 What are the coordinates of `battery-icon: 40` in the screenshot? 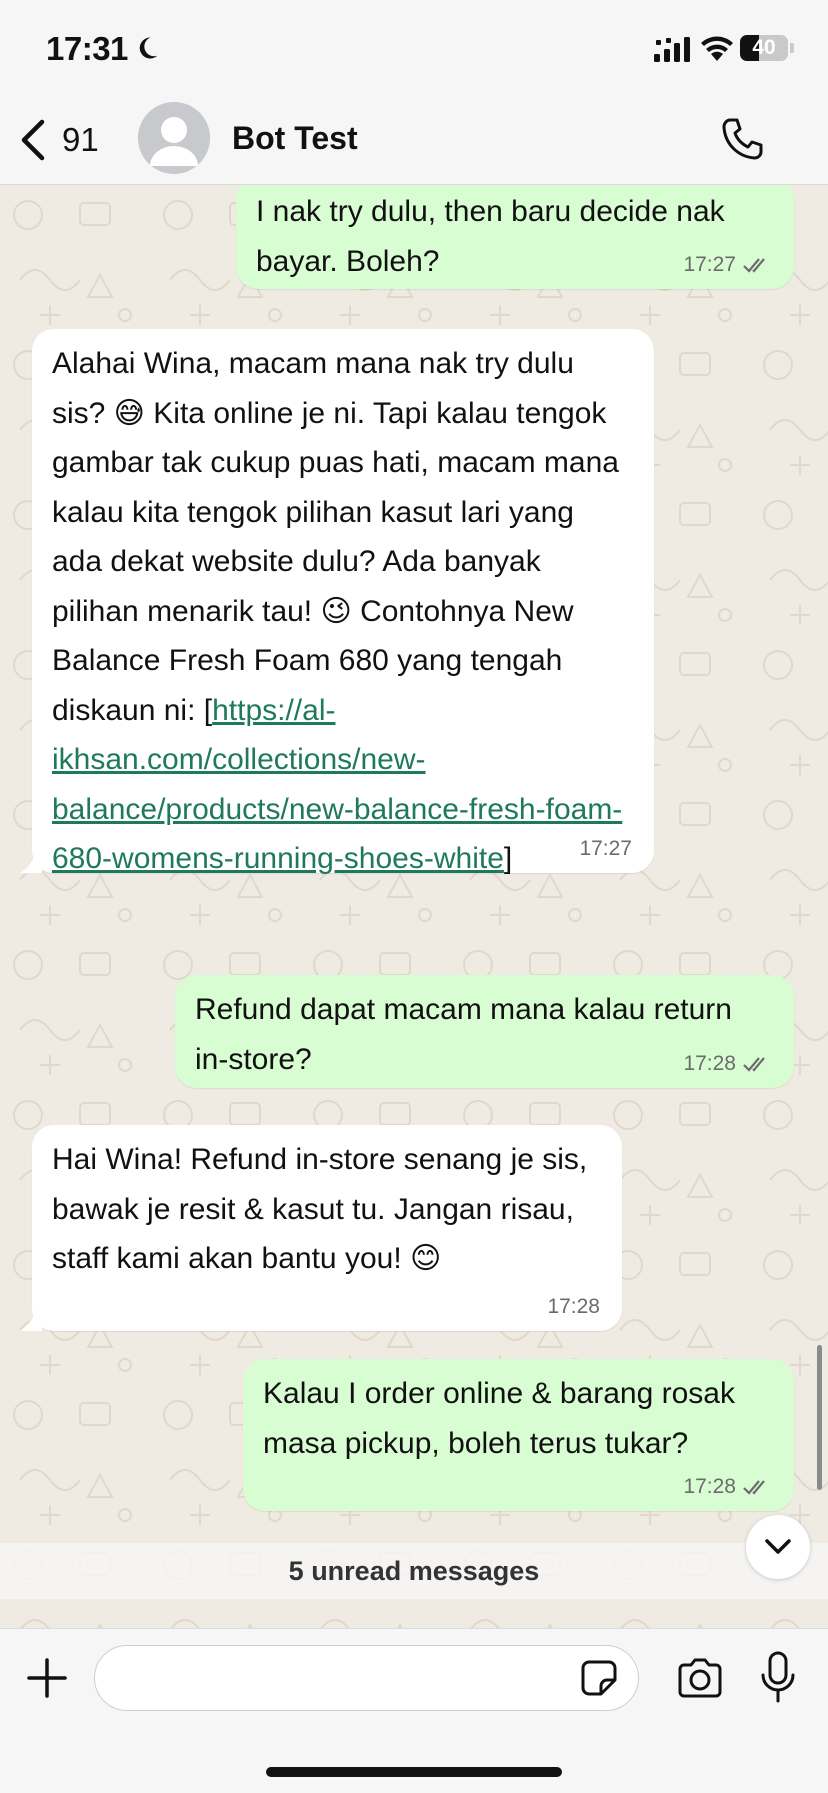 It's located at (764, 48).